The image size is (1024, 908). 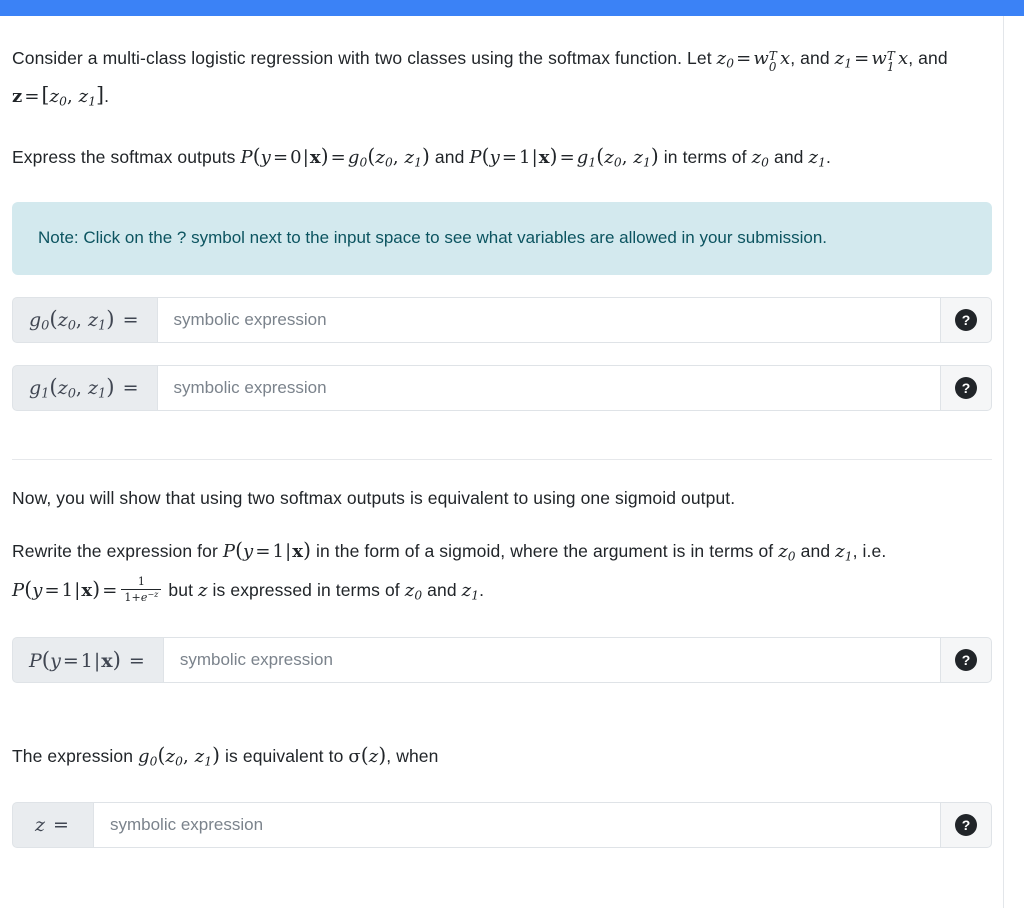 I want to click on math-z1-ref: z1, so click(x=817, y=158).